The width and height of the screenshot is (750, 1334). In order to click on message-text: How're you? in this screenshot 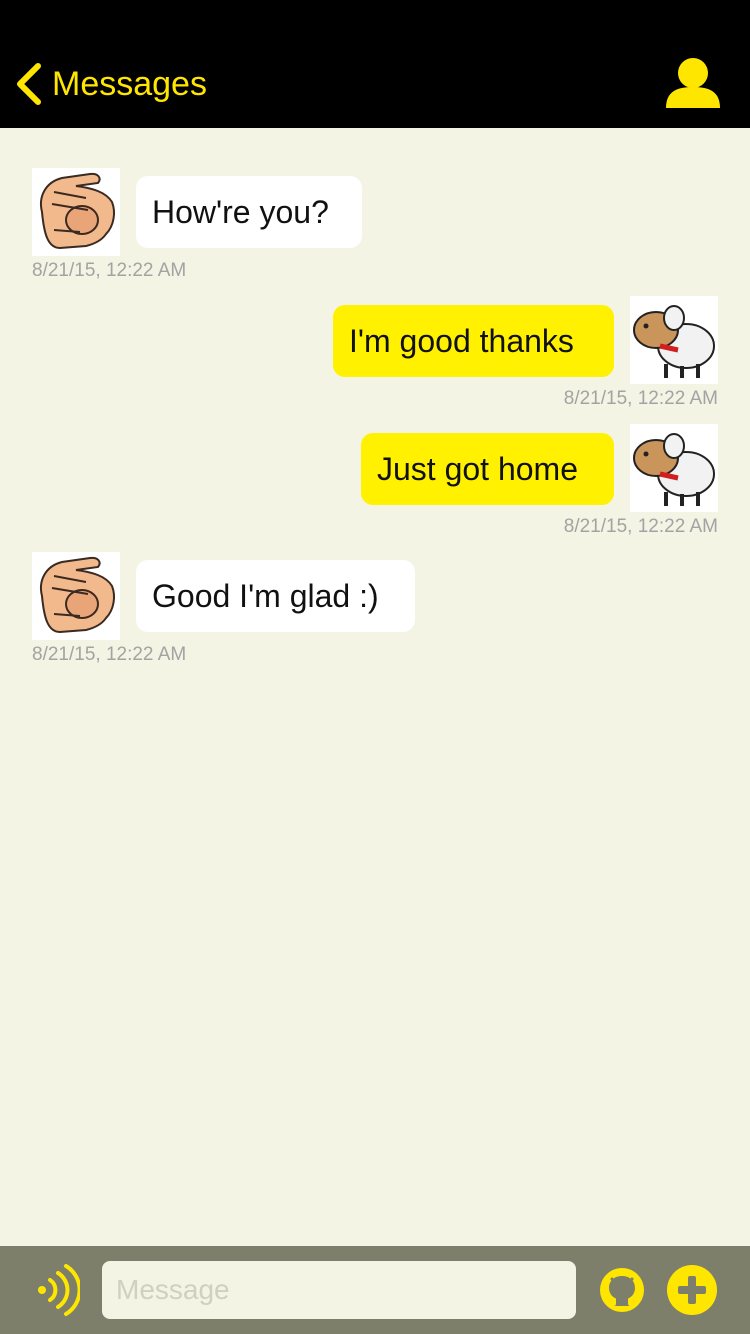, I will do `click(240, 212)`.